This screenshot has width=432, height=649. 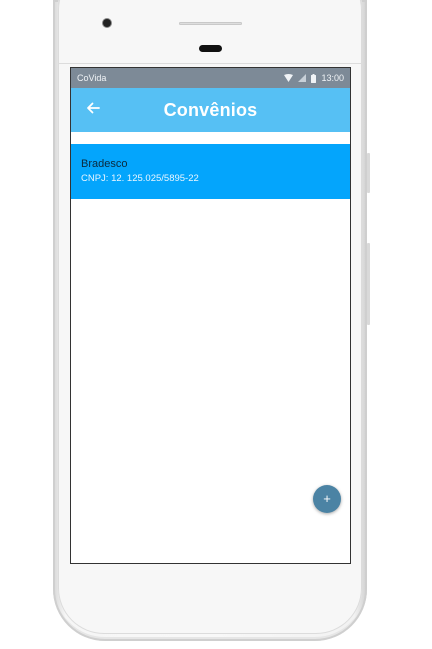 I want to click on clock: 13:00, so click(x=332, y=78).